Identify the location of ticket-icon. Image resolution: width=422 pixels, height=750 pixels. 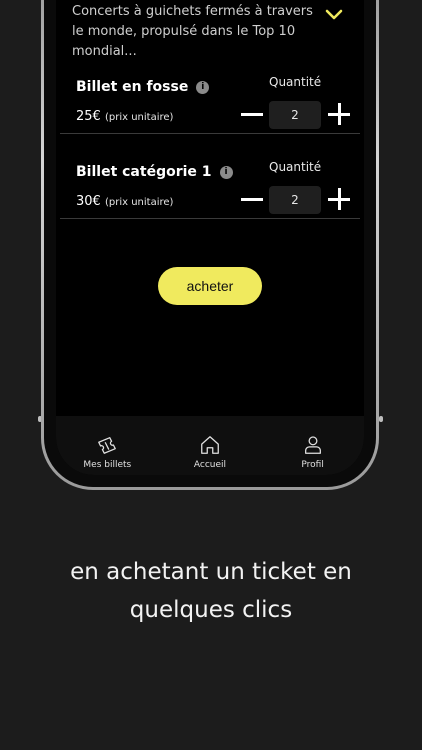
(107, 445).